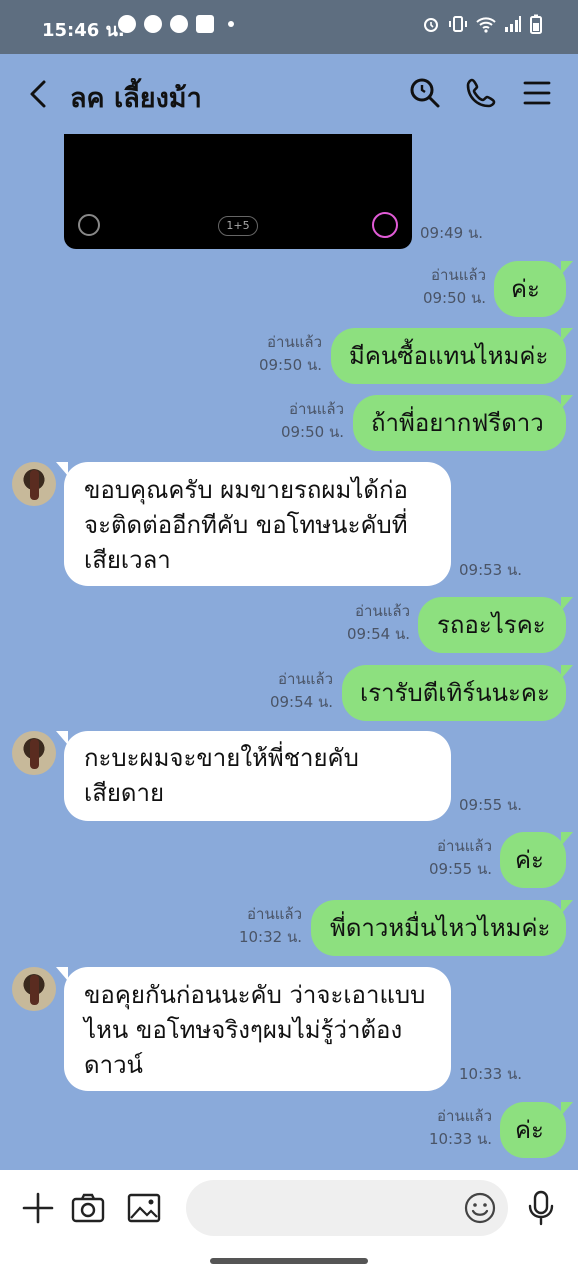  What do you see at coordinates (289, 27) in the screenshot?
I see `status-bar: 15:46 น.` at bounding box center [289, 27].